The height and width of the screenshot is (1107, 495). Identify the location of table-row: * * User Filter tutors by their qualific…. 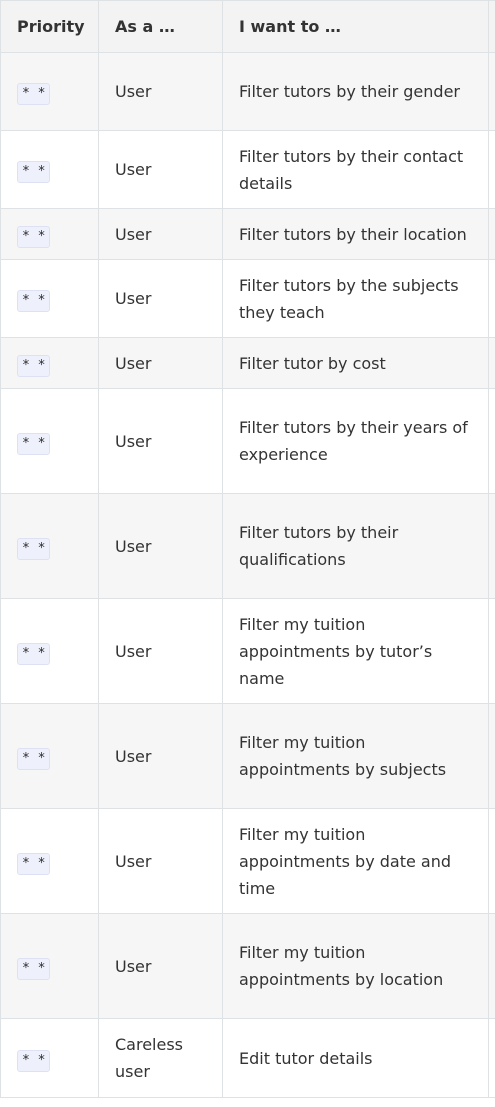
(247, 546).